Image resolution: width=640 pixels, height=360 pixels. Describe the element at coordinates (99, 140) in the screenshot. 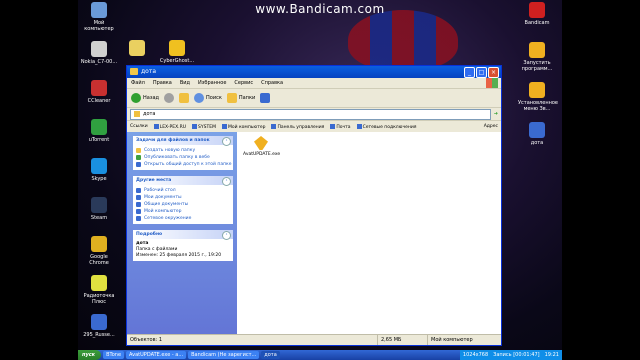

I see `desktop-icon-label: uTorrent` at that location.